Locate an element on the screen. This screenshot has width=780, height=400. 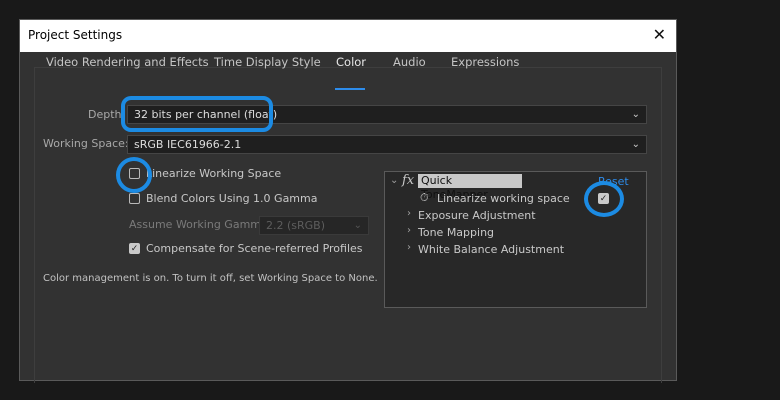
active-tab-indicator is located at coordinates (350, 89).